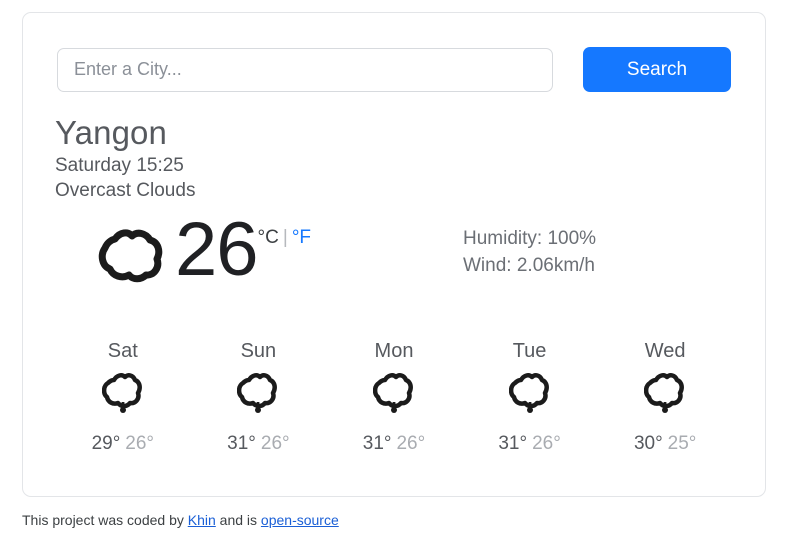  I want to click on current-temperature: 26, so click(217, 249).